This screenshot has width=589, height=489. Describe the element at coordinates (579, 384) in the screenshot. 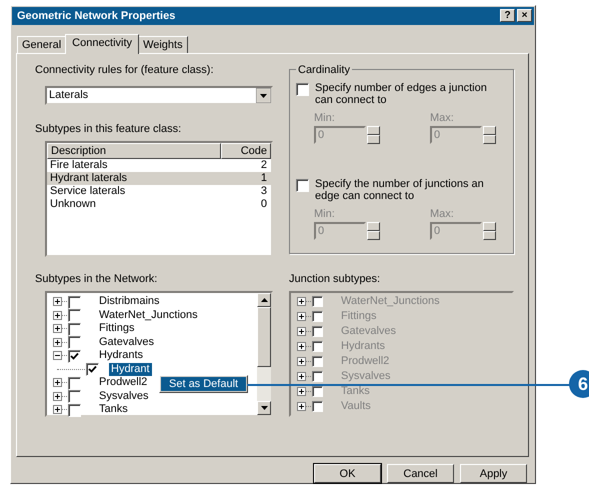

I see `step-number-badge: 6` at that location.